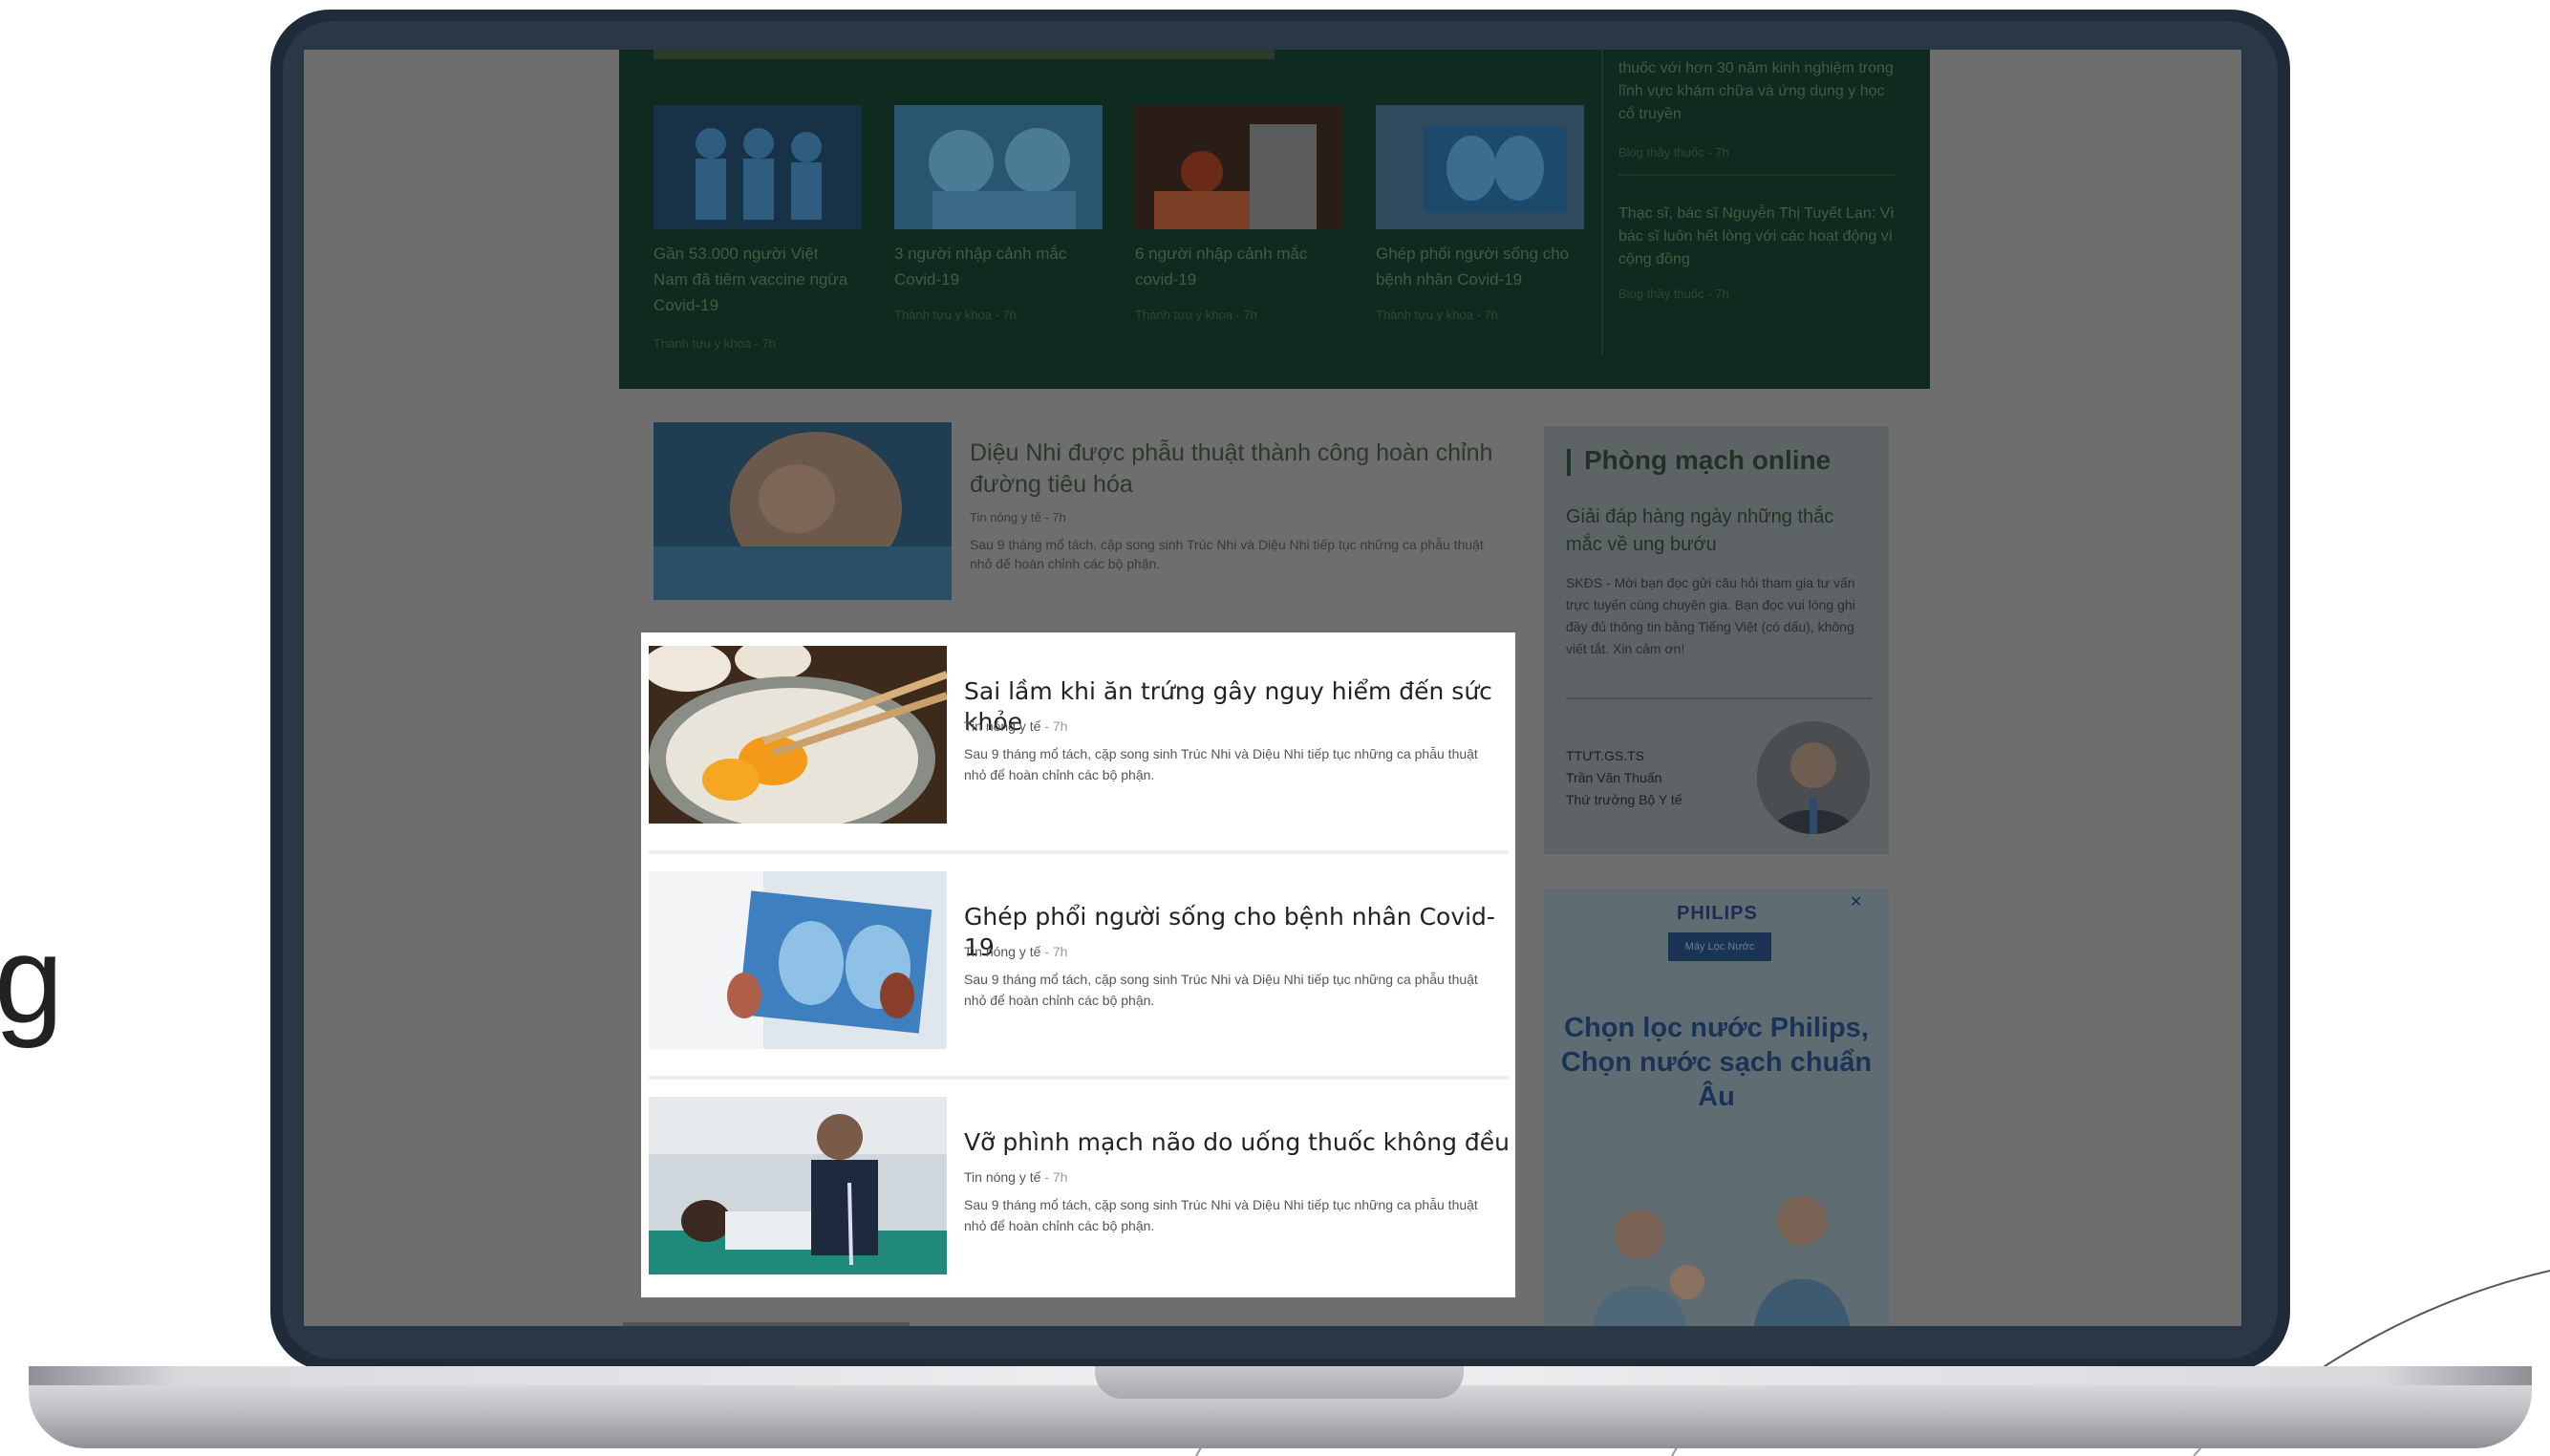  Describe the element at coordinates (1707, 461) in the screenshot. I see `widget-title: Phòng mạch online` at that location.